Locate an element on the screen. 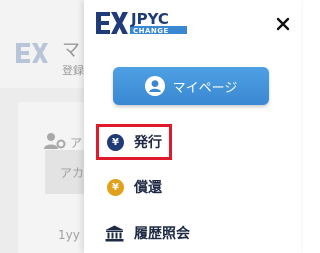 This screenshot has width=320, height=253. background-subtitle: 登録 is located at coordinates (73, 70).